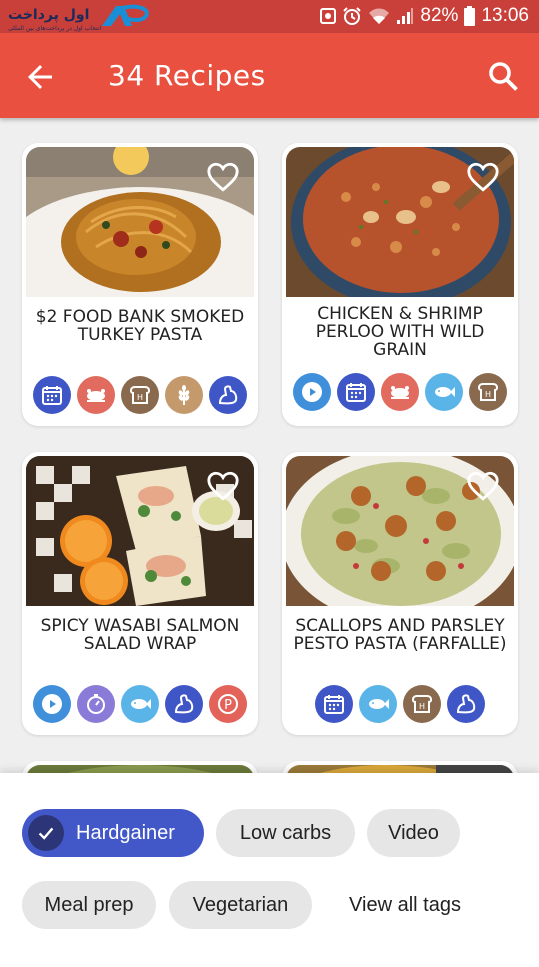 The height and width of the screenshot is (967, 539). Describe the element at coordinates (352, 16) in the screenshot. I see `alarm-icon` at that location.